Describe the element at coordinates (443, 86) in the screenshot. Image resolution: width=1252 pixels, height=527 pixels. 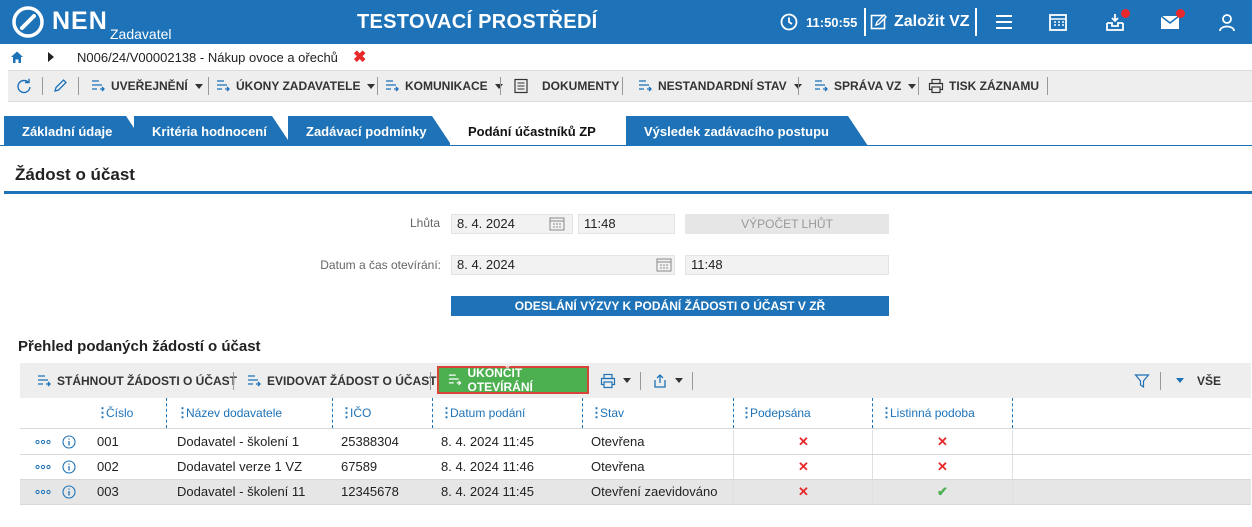
I see `komunikace-menu: KOMUNIKACE` at that location.